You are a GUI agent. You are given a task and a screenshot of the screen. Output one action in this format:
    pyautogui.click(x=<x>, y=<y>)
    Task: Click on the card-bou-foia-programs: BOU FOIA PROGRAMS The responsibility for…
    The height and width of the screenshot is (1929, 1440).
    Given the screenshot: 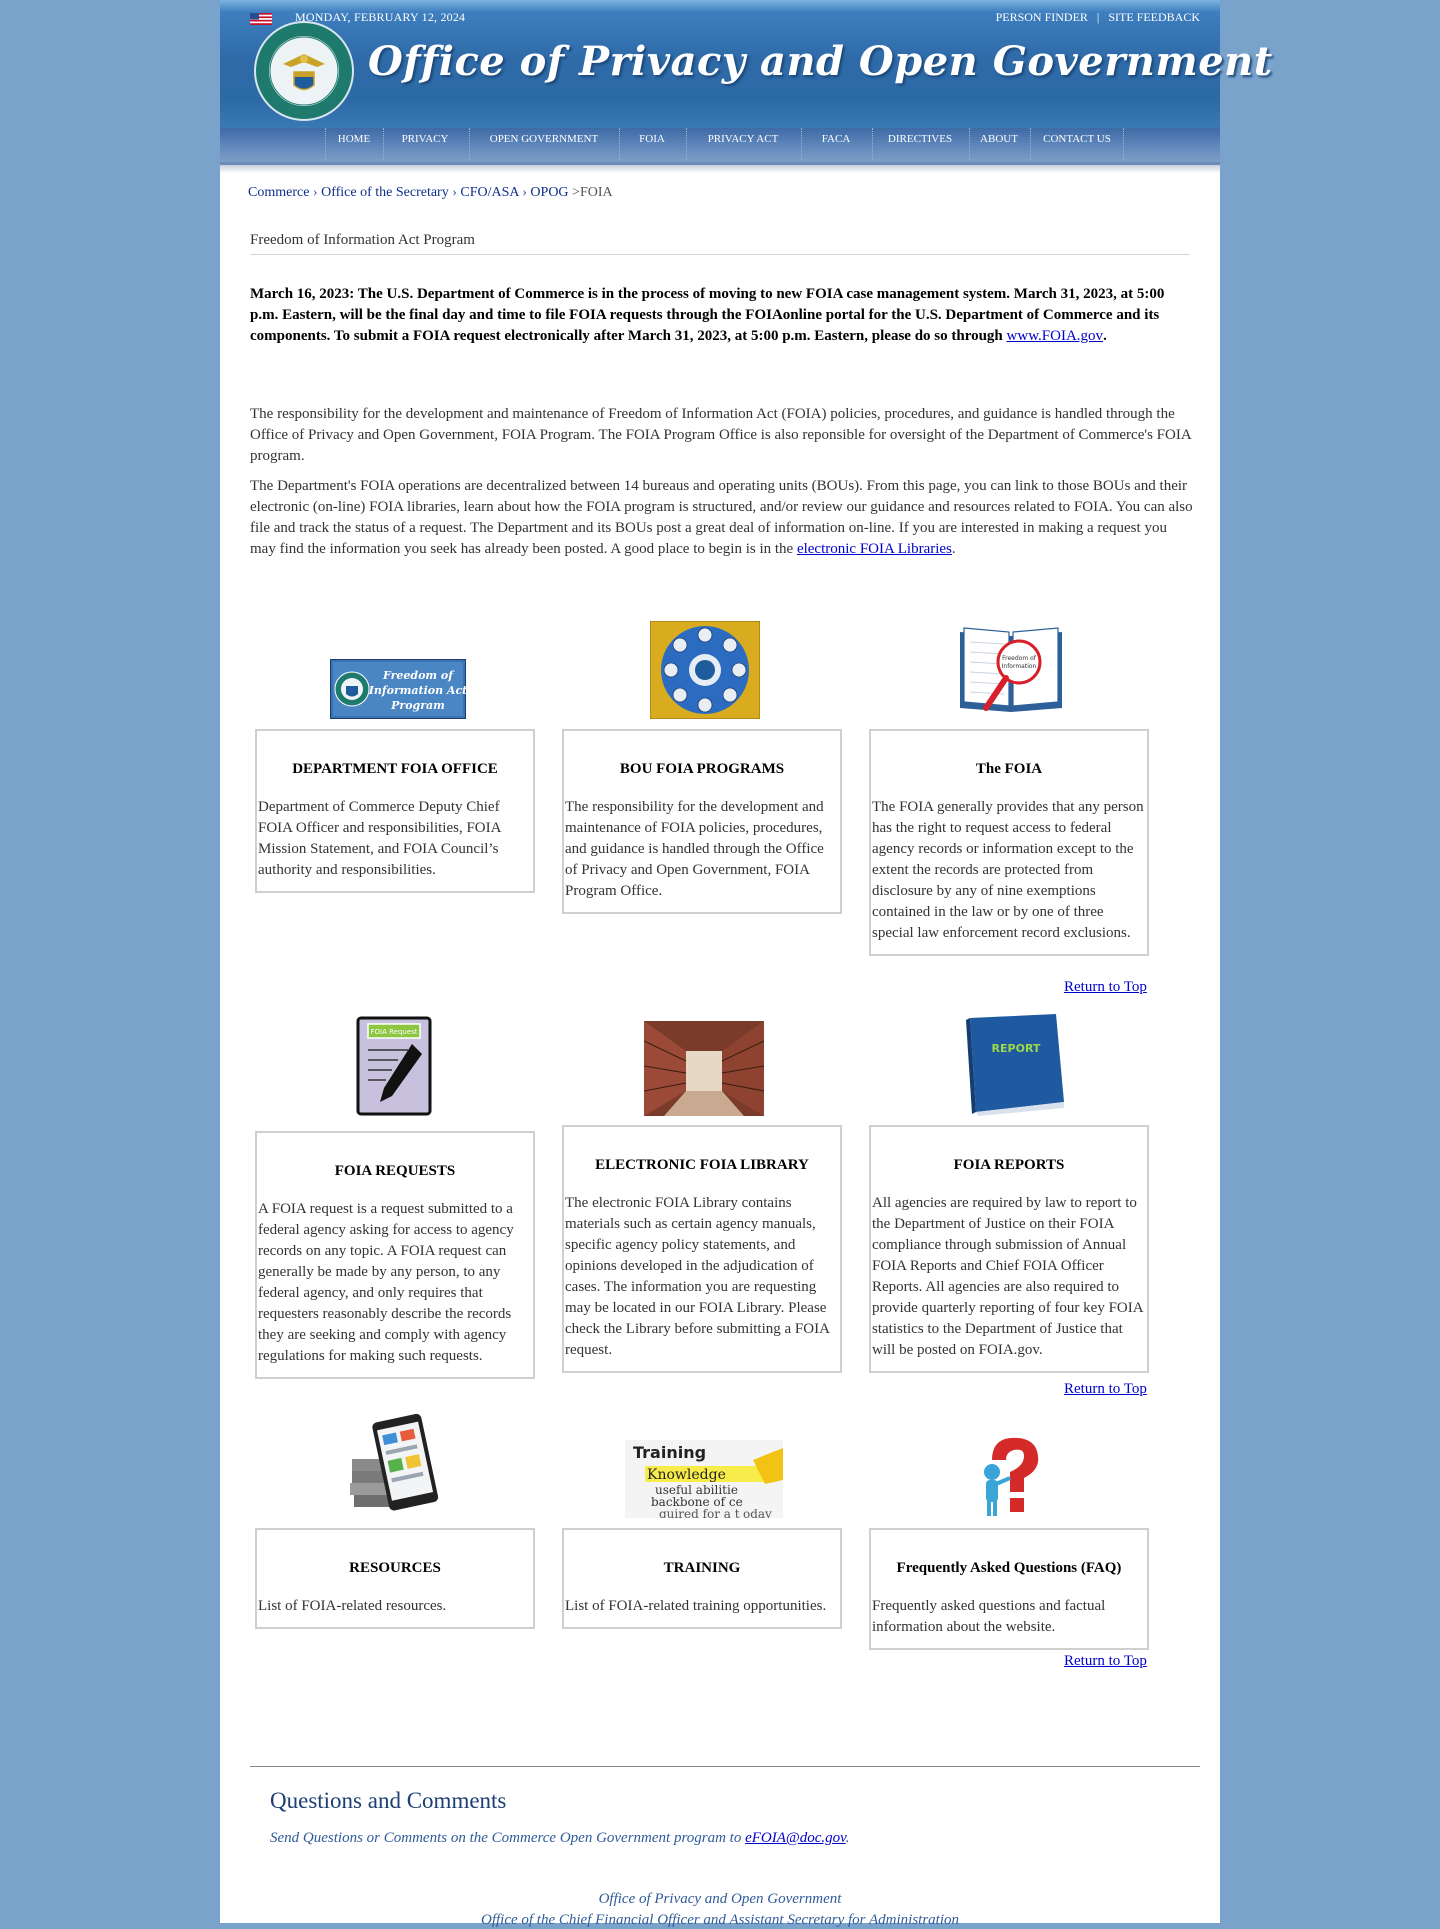 What is the action you would take?
    pyautogui.click(x=702, y=821)
    